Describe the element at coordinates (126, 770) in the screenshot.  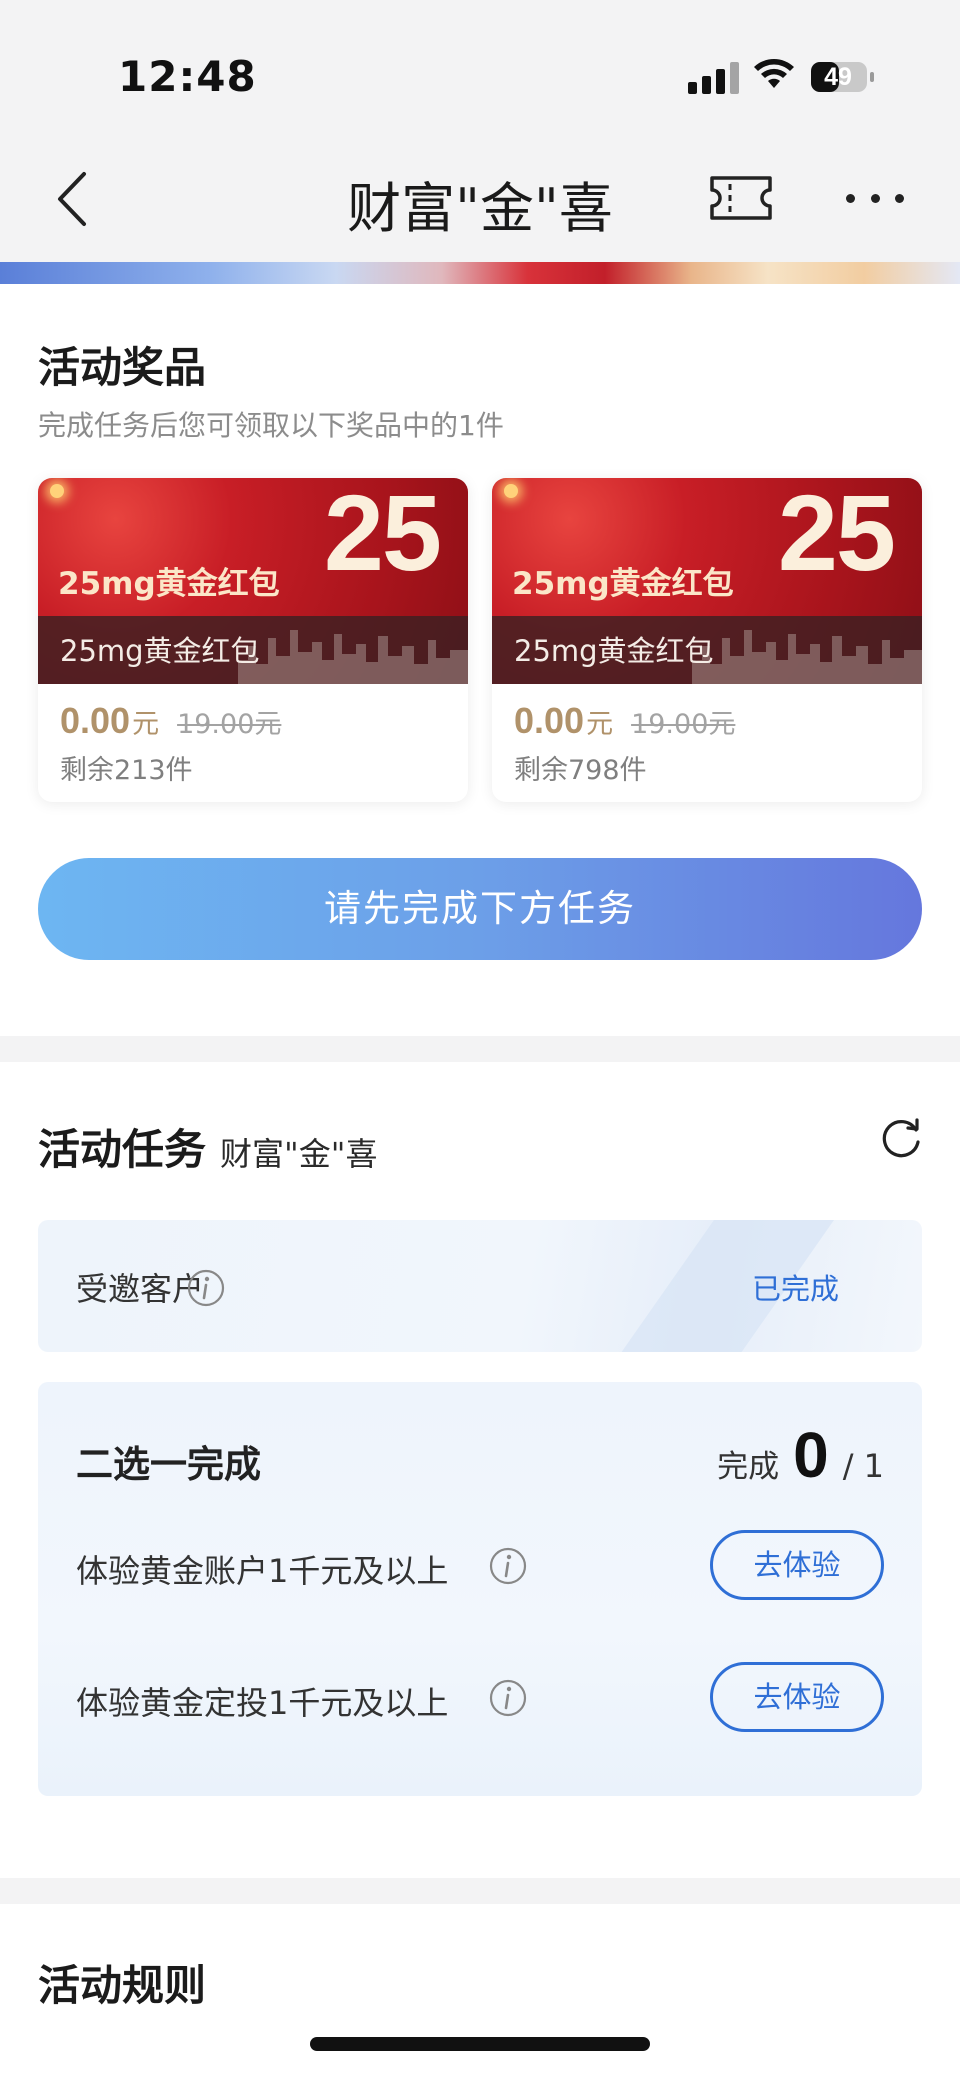
I see `prize-remaining: 剩余213件` at that location.